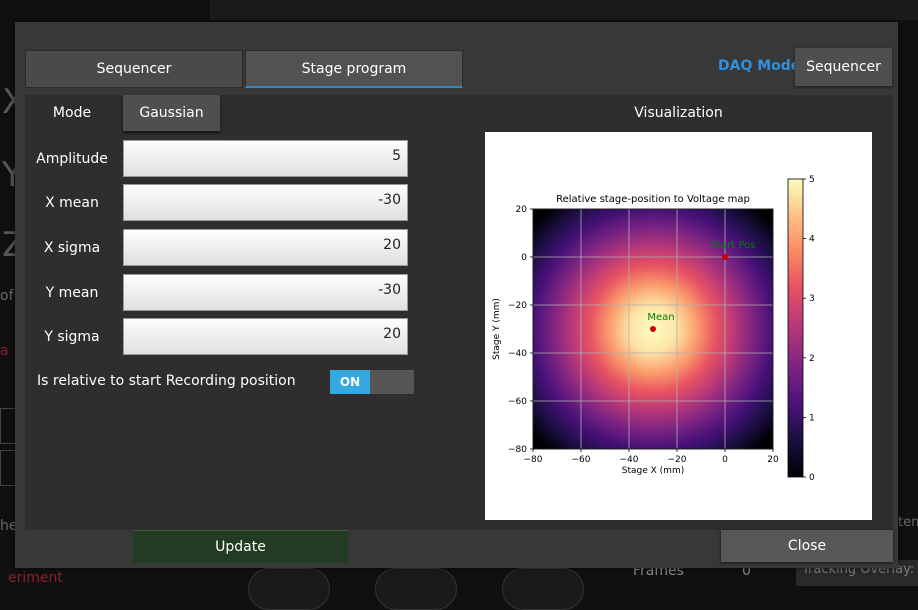 The width and height of the screenshot is (918, 610). Describe the element at coordinates (653, 199) in the screenshot. I see `chart-title: Relative stage-position to Voltage map` at that location.